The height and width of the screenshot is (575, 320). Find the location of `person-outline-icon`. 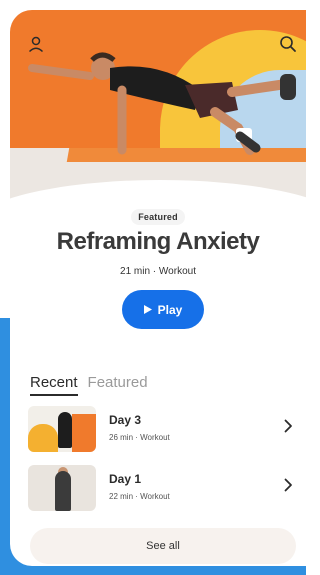

person-outline-icon is located at coordinates (36, 44).